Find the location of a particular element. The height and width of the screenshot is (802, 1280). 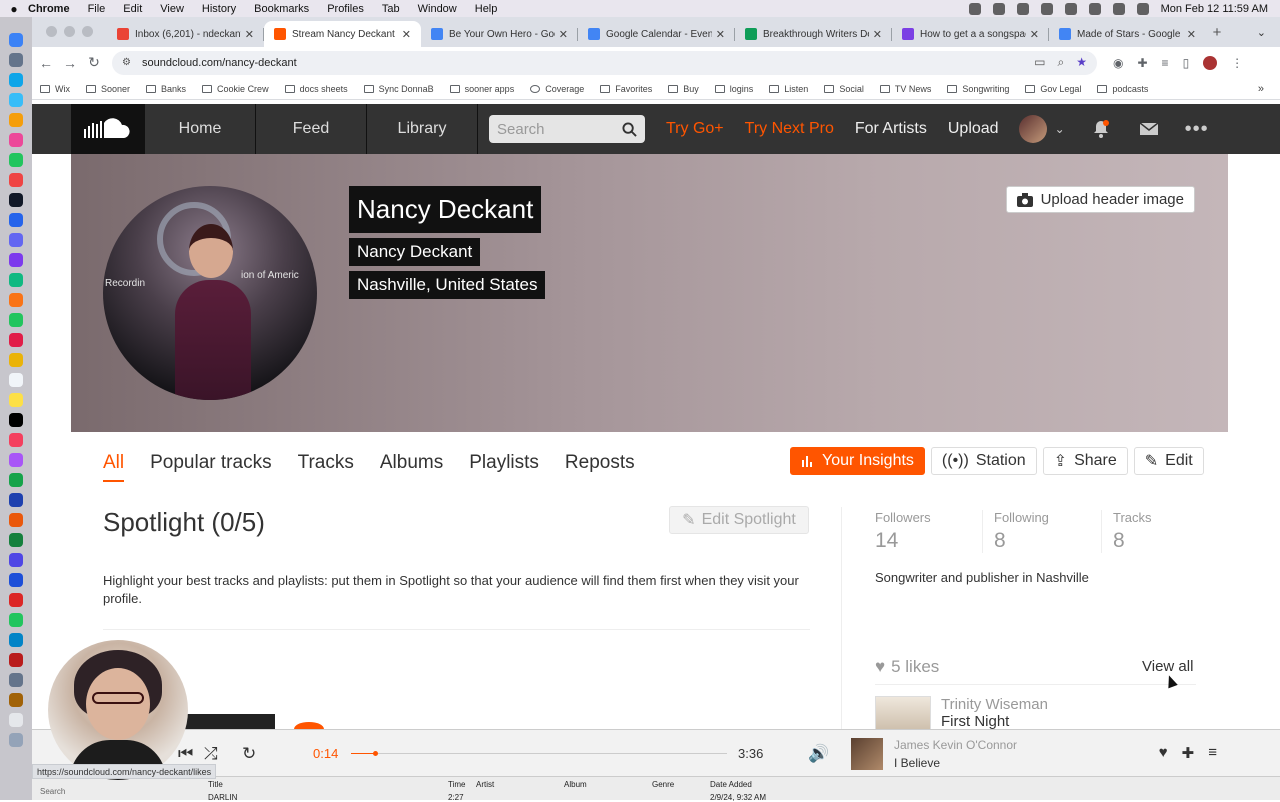

media-icon: ≡ is located at coordinates (1165, 63).